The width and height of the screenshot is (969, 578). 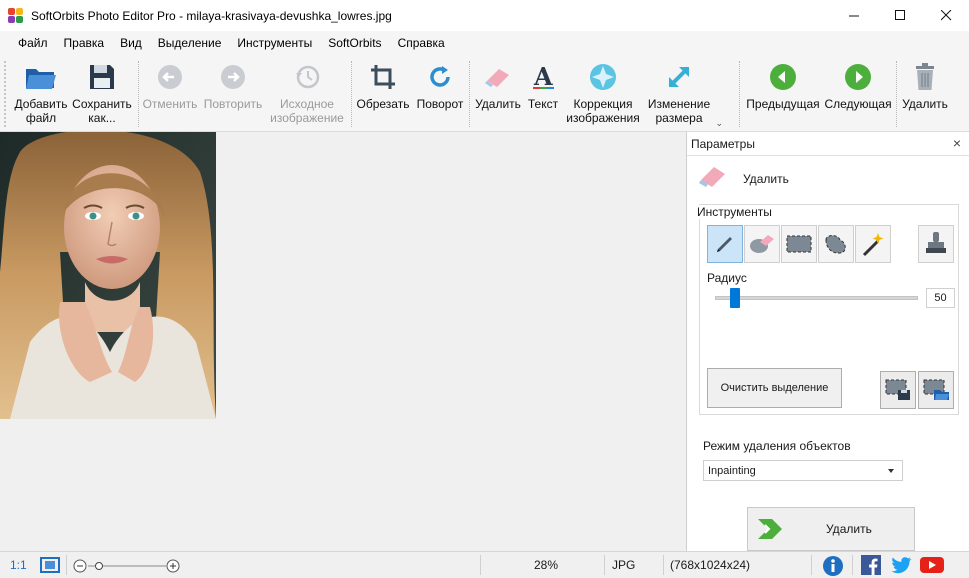 I want to click on svg-text: A, so click(x=543, y=77).